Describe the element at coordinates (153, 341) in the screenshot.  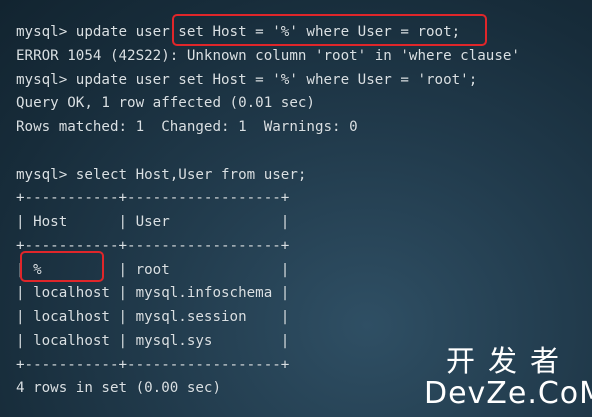
I see `table-row: | localhost | mysql.sys |` at that location.